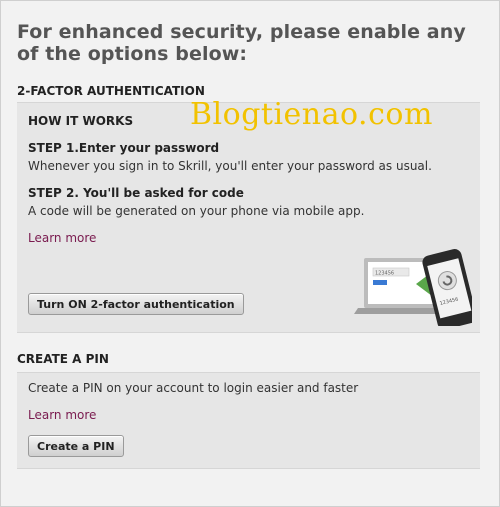  What do you see at coordinates (62, 238) in the screenshot?
I see `two-factor-learn-more-link: Learn more` at bounding box center [62, 238].